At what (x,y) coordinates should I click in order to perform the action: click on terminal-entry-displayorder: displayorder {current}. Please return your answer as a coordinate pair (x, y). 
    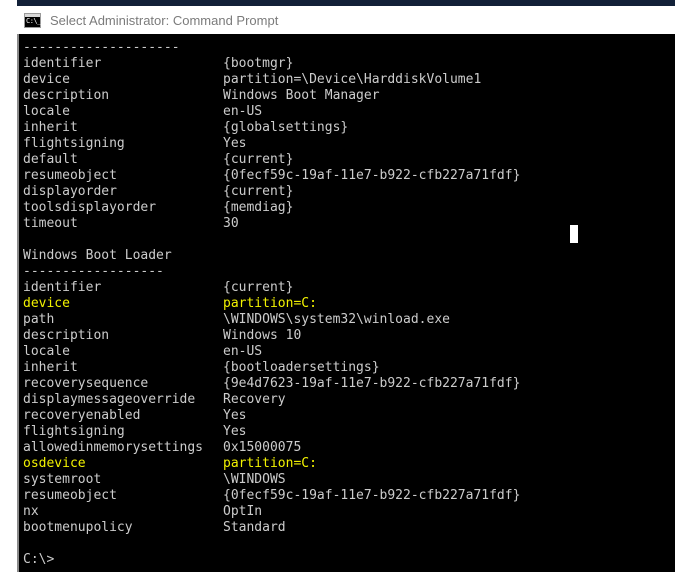
    Looking at the image, I should click on (347, 192).